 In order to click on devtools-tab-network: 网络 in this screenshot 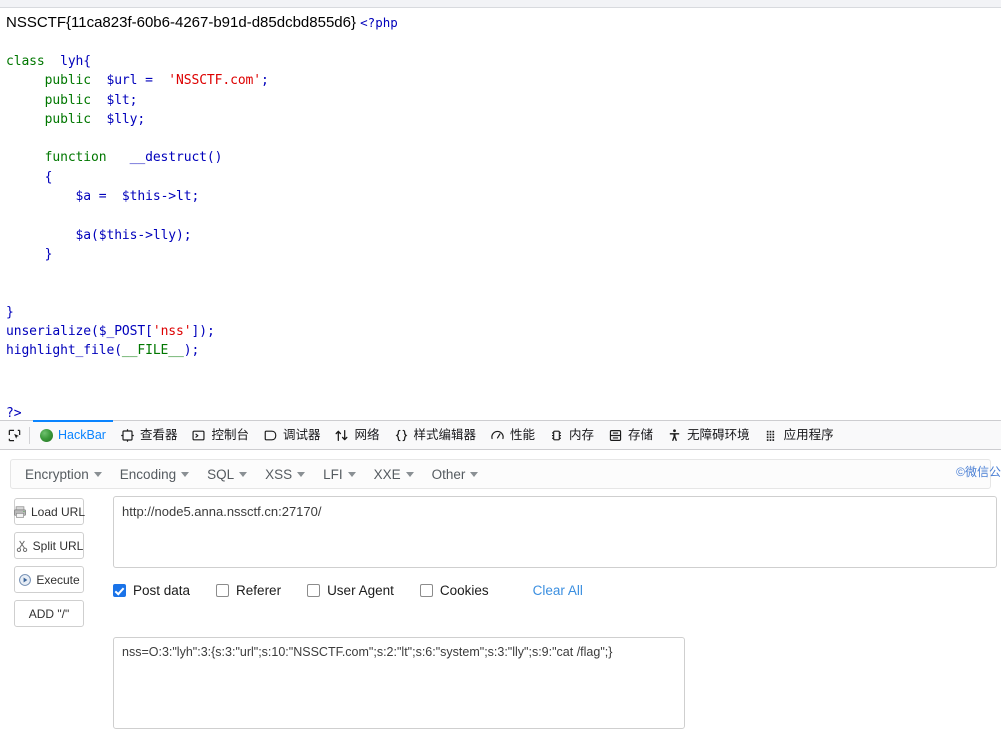, I will do `click(356, 435)`.